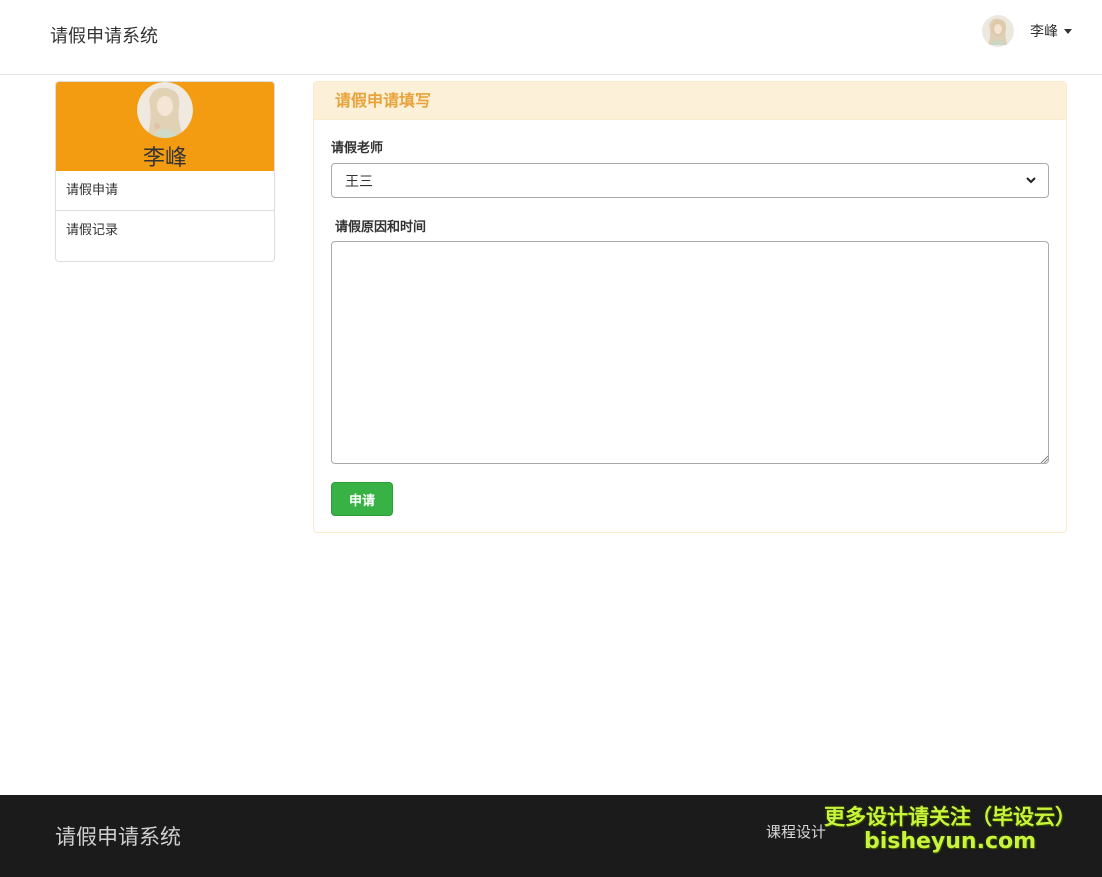 This screenshot has height=877, width=1102. I want to click on user-menu-dropdown: 李峰, so click(1027, 31).